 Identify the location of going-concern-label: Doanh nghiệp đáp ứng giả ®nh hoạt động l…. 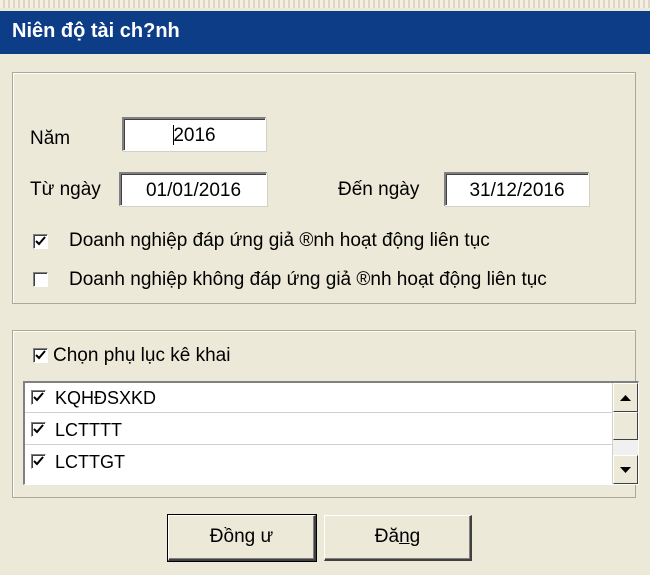
(279, 240).